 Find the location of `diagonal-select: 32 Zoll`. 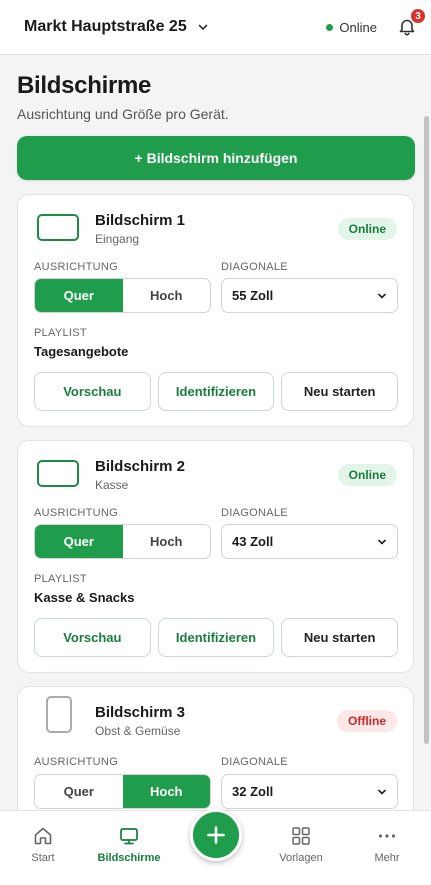

diagonal-select: 32 Zoll is located at coordinates (309, 791).